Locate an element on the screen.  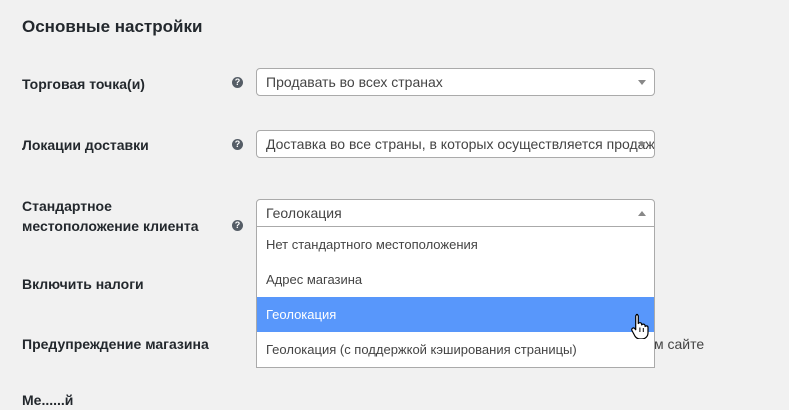
enable-taxes-label: Включить налоги is located at coordinates (83, 284).